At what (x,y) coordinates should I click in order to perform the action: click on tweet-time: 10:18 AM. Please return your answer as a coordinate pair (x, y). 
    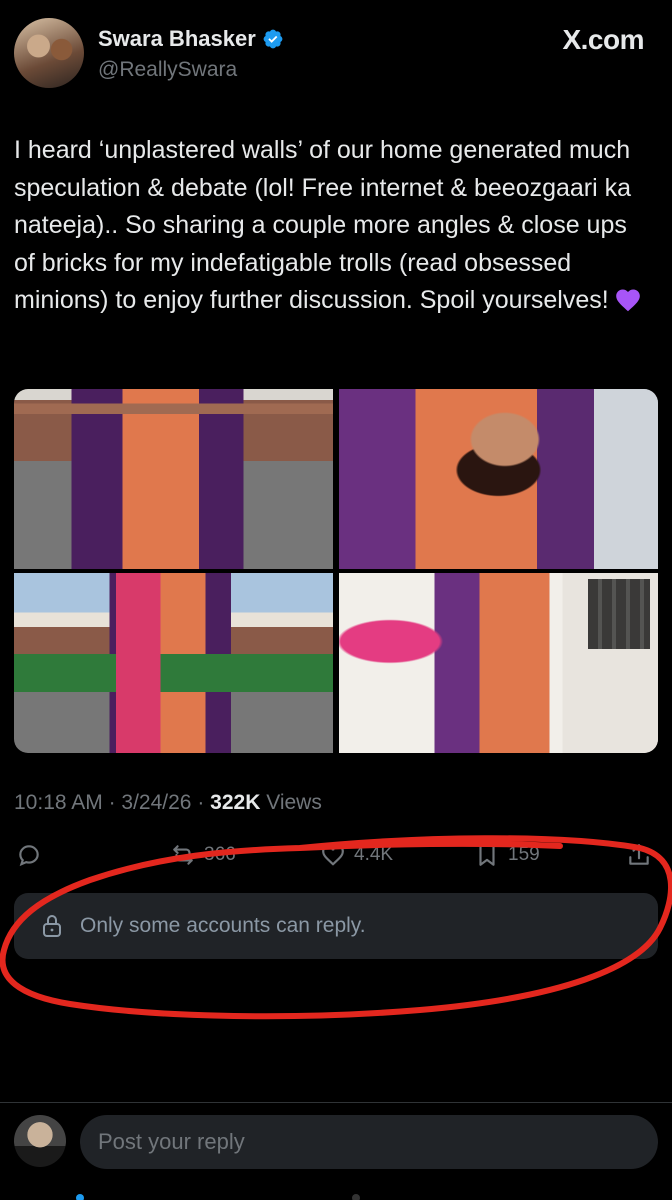
    Looking at the image, I should click on (58, 802).